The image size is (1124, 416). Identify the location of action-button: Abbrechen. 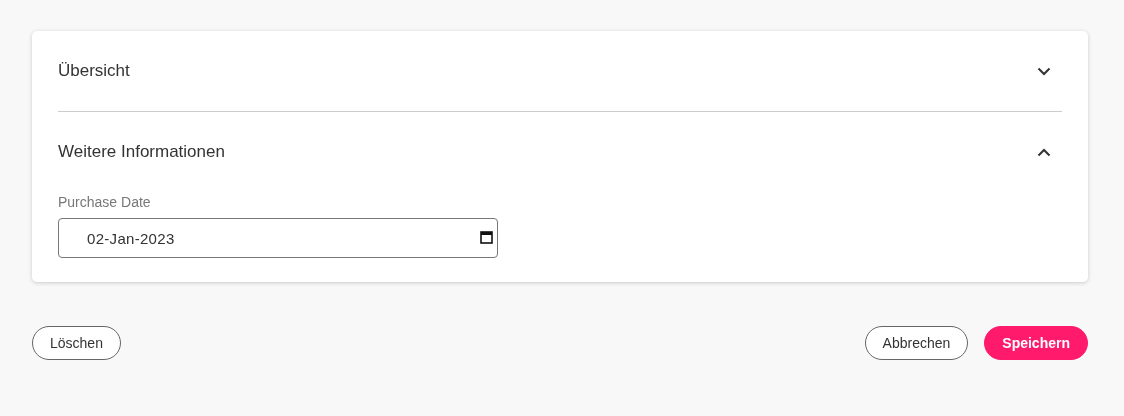
(916, 343).